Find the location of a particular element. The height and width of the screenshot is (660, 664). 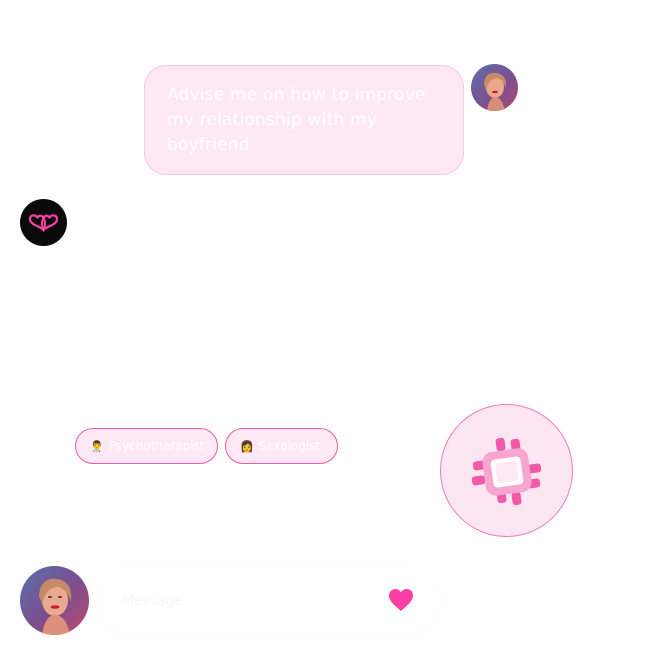

chip-label: Psychotherapist is located at coordinates (156, 446).